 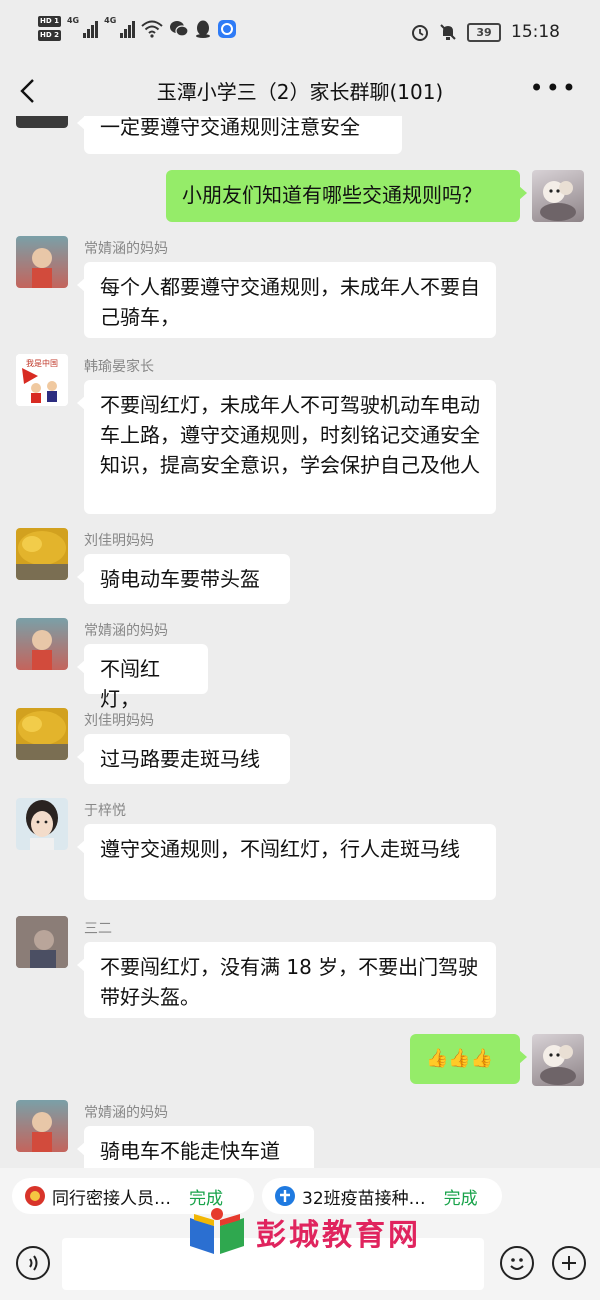 I want to click on message-bubble: 不要闯红灯，没有满 18 岁，不要出门驾驶带好头盔。, so click(x=286, y=980).